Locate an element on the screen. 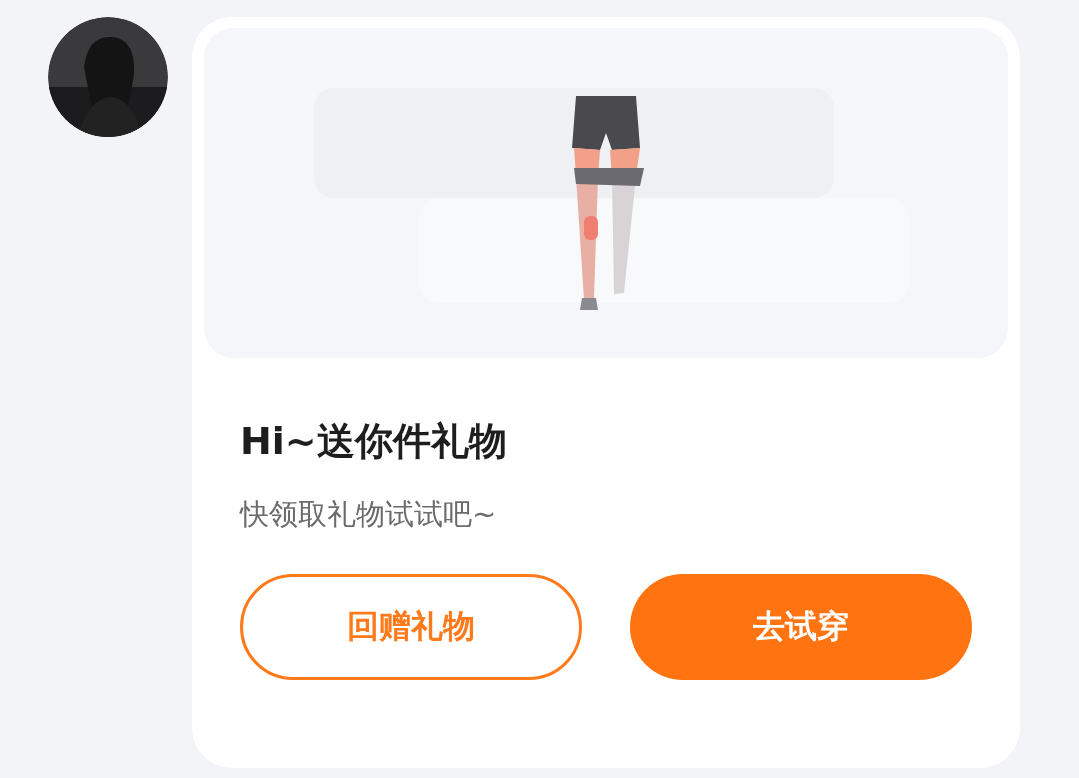  message-subtitle: 快领取礼物试试吧~ is located at coordinates (368, 514).